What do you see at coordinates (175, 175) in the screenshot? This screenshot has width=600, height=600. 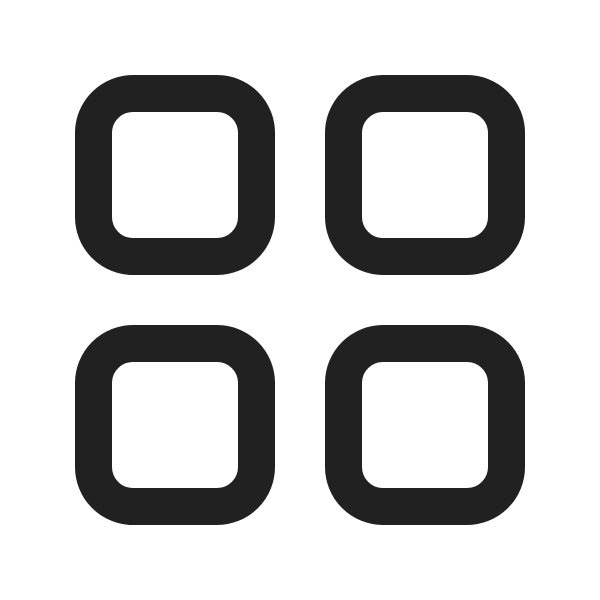 I see `grid-tile-top-left-icon` at bounding box center [175, 175].